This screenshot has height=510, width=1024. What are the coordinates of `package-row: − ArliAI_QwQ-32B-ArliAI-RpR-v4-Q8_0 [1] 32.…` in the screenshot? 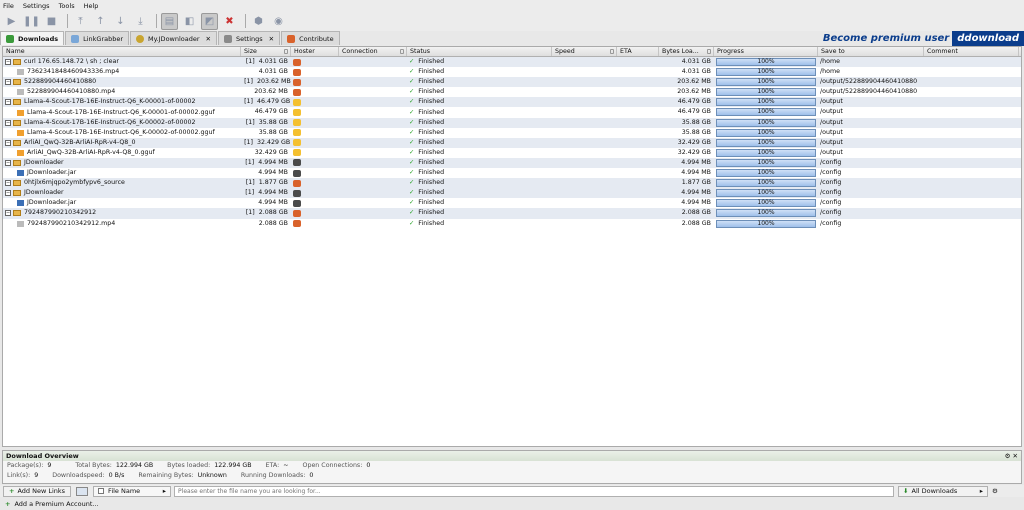 It's located at (512, 142).